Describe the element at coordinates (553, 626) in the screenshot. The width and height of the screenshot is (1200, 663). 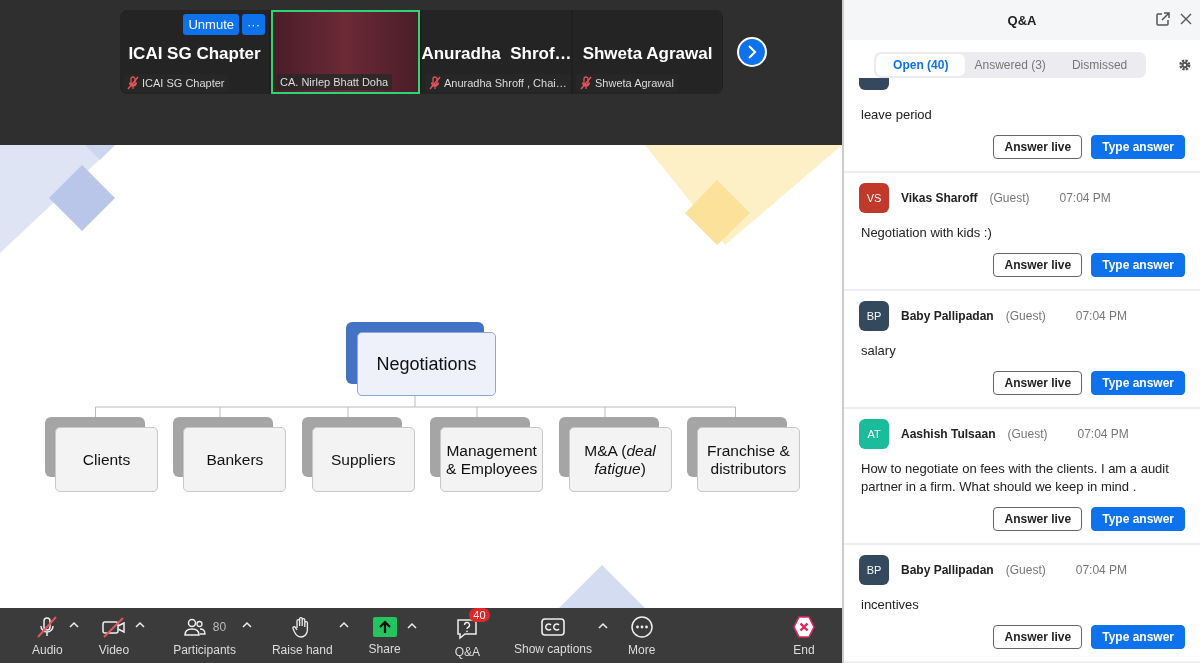
I see `captions-icon` at that location.